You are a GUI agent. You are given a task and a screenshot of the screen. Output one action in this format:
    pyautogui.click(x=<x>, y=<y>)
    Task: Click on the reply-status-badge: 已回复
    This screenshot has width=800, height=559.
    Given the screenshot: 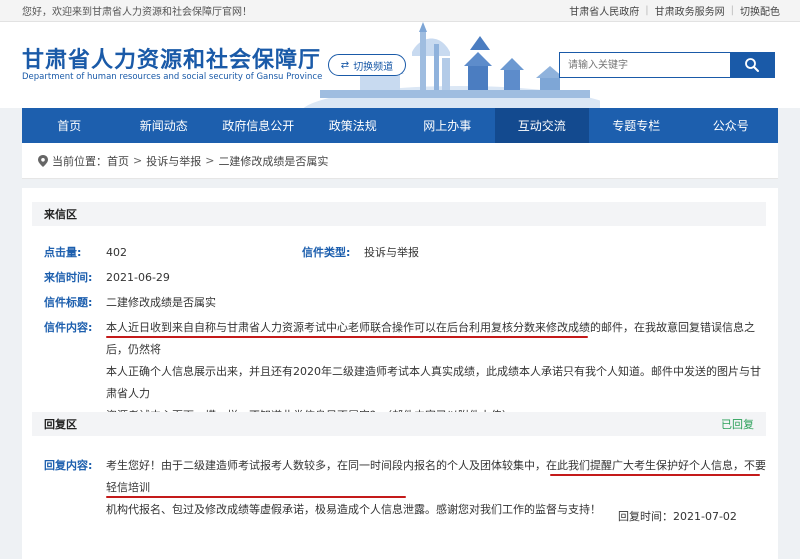 What is the action you would take?
    pyautogui.click(x=737, y=424)
    